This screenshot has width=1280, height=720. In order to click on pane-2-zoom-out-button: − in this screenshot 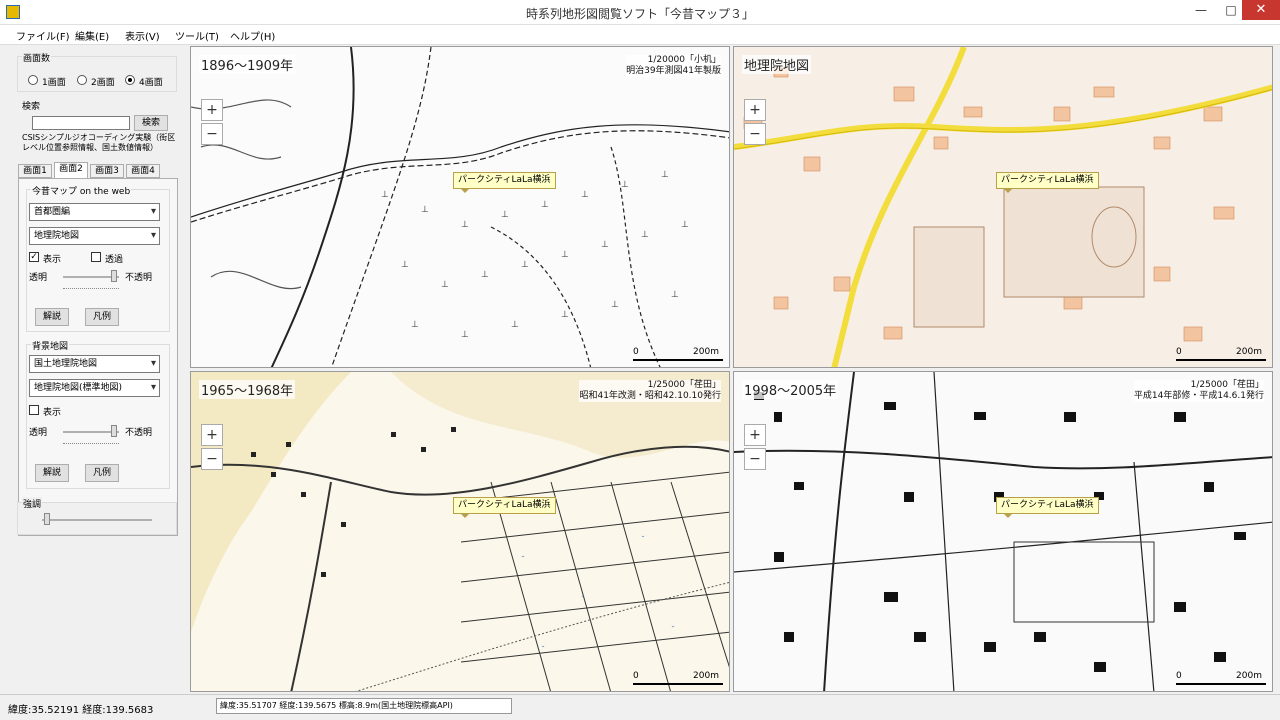, I will do `click(755, 134)`.